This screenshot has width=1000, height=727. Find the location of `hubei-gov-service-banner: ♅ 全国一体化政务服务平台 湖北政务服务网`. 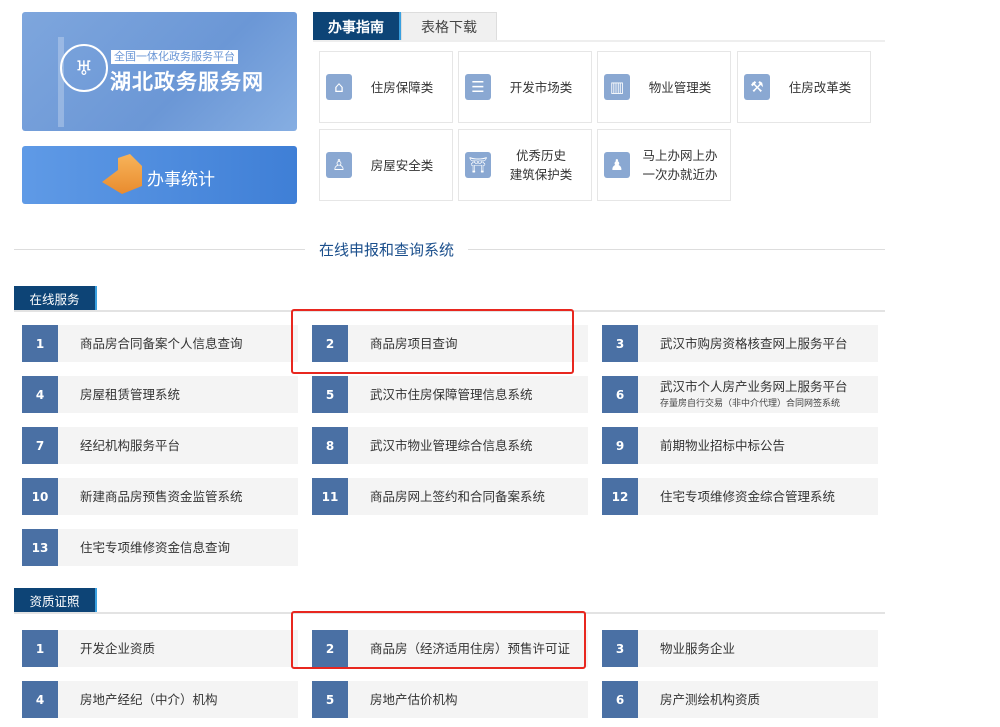

hubei-gov-service-banner: ♅ 全国一体化政务服务平台 湖北政务服务网 is located at coordinates (159, 71).